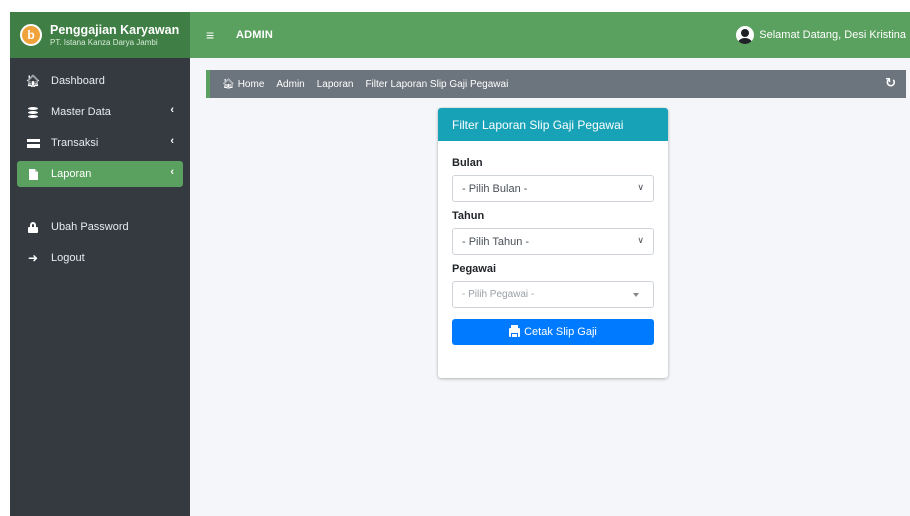 The height and width of the screenshot is (516, 910). What do you see at coordinates (890, 83) in the screenshot?
I see `refresh-icon: ↻` at bounding box center [890, 83].